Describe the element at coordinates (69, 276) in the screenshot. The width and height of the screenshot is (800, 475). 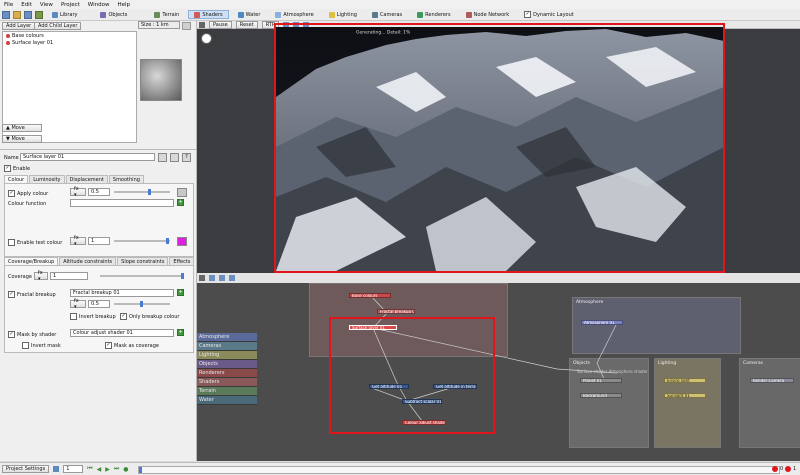
I see `coverage-value: 1` at that location.